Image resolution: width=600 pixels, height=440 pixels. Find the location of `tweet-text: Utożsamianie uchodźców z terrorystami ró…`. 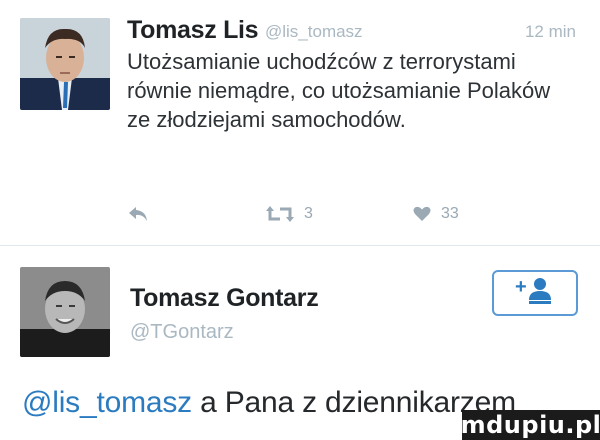

tweet-text: Utożsamianie uchodźców z terrorystami ró… is located at coordinates (339, 90).